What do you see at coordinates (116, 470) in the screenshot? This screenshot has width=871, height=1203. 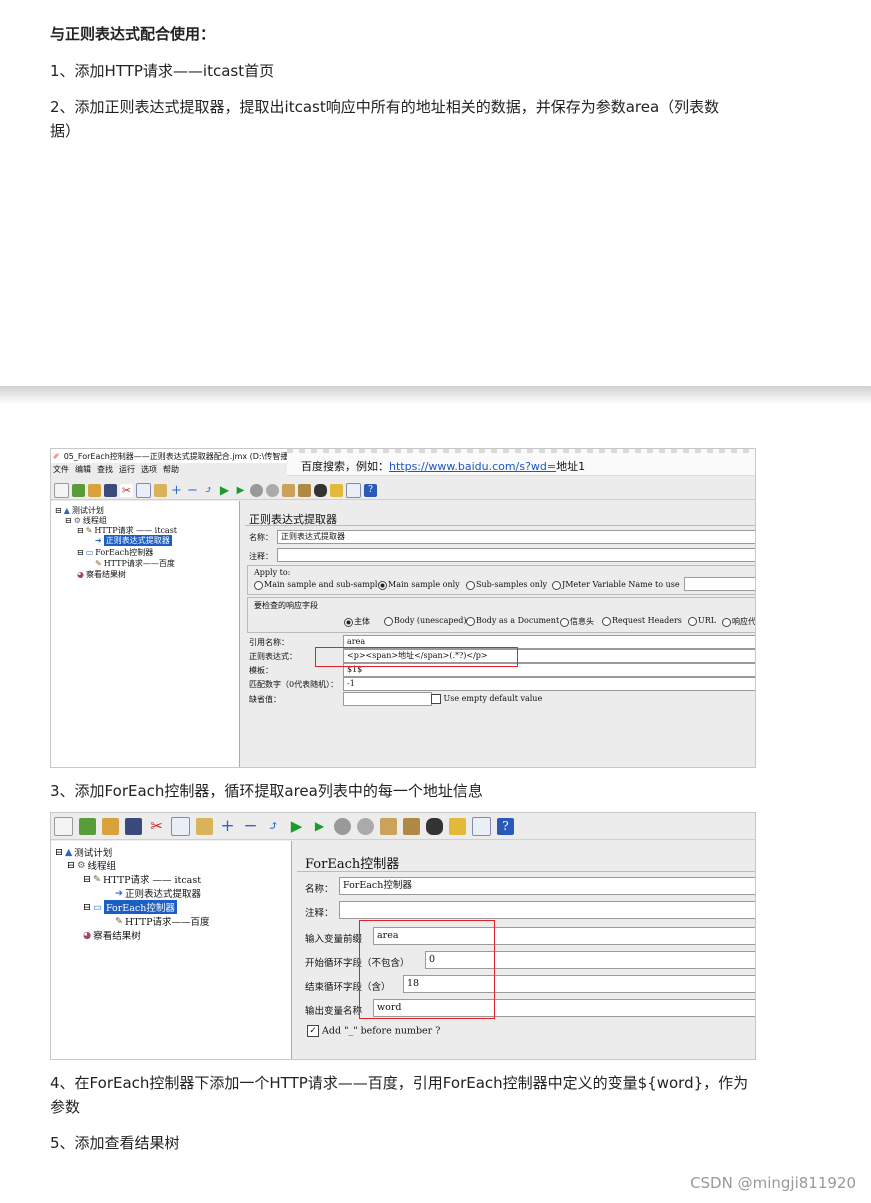 I see `menu-bar: 文件 编辑 查找 运行 选项 帮助` at bounding box center [116, 470].